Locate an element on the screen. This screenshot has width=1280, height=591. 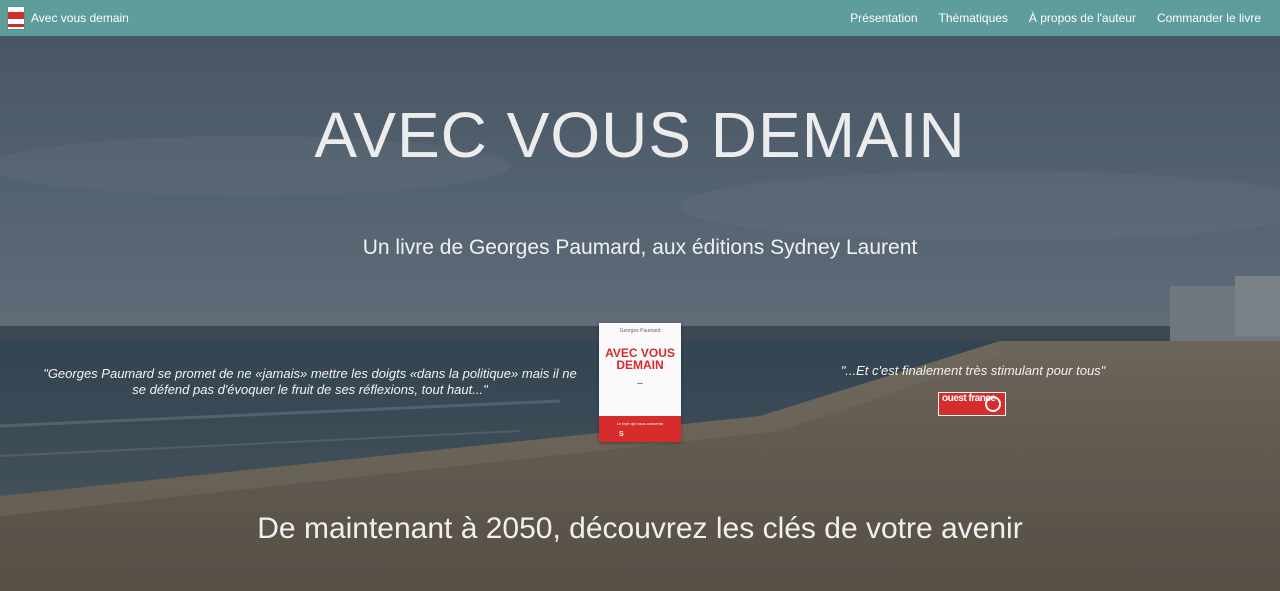
brand-link: Avec vous demain is located at coordinates (68, 18).